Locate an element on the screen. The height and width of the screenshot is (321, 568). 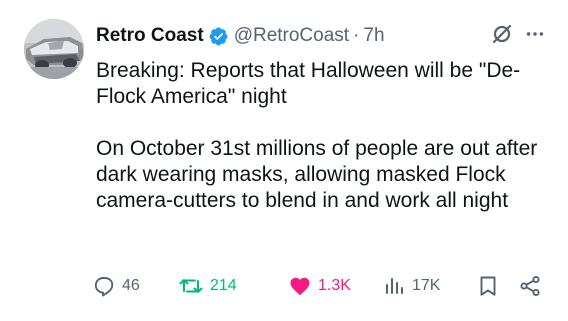
retweet-button: 214 is located at coordinates (207, 286).